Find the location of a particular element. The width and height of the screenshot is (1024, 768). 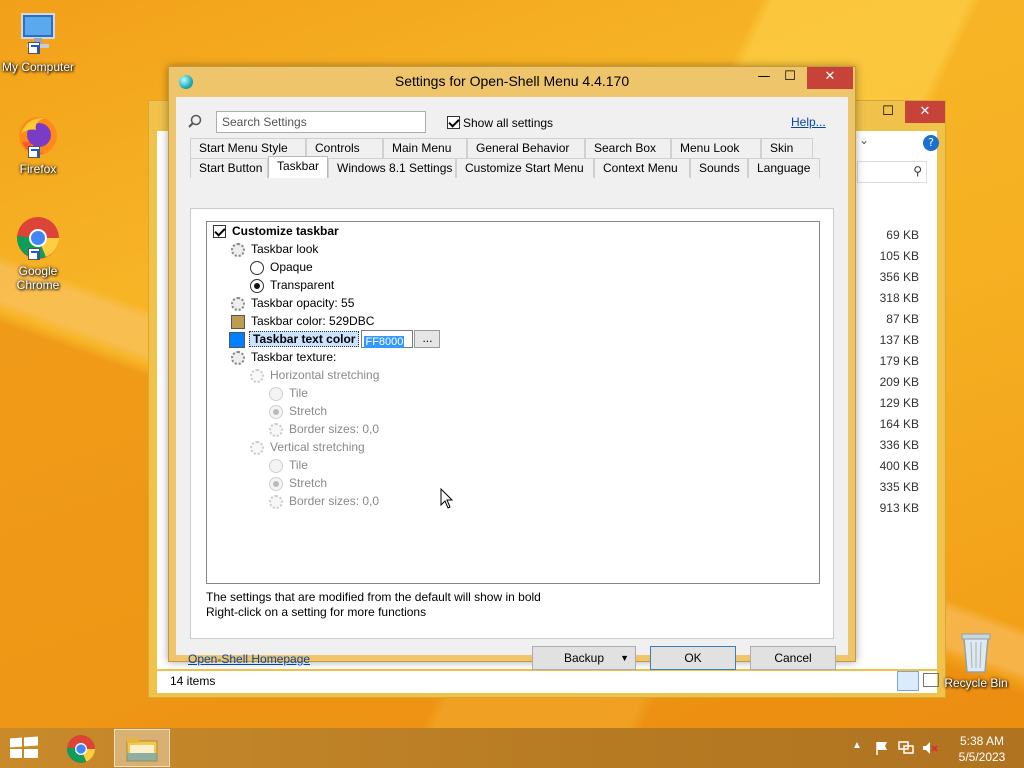

explorer-item-count: 14 items is located at coordinates (193, 681).